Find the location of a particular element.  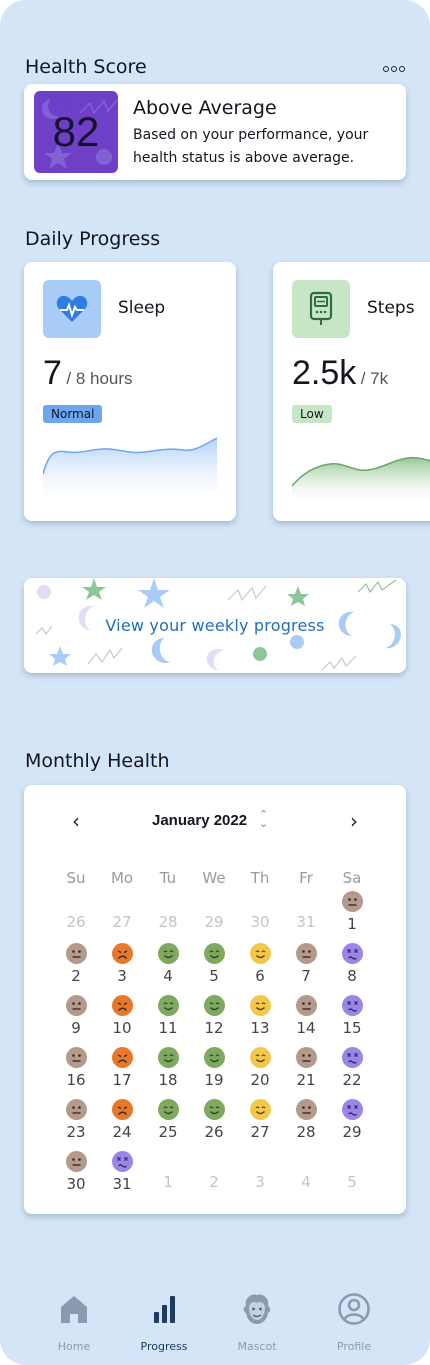

calendar-day: 7 is located at coordinates (306, 976).